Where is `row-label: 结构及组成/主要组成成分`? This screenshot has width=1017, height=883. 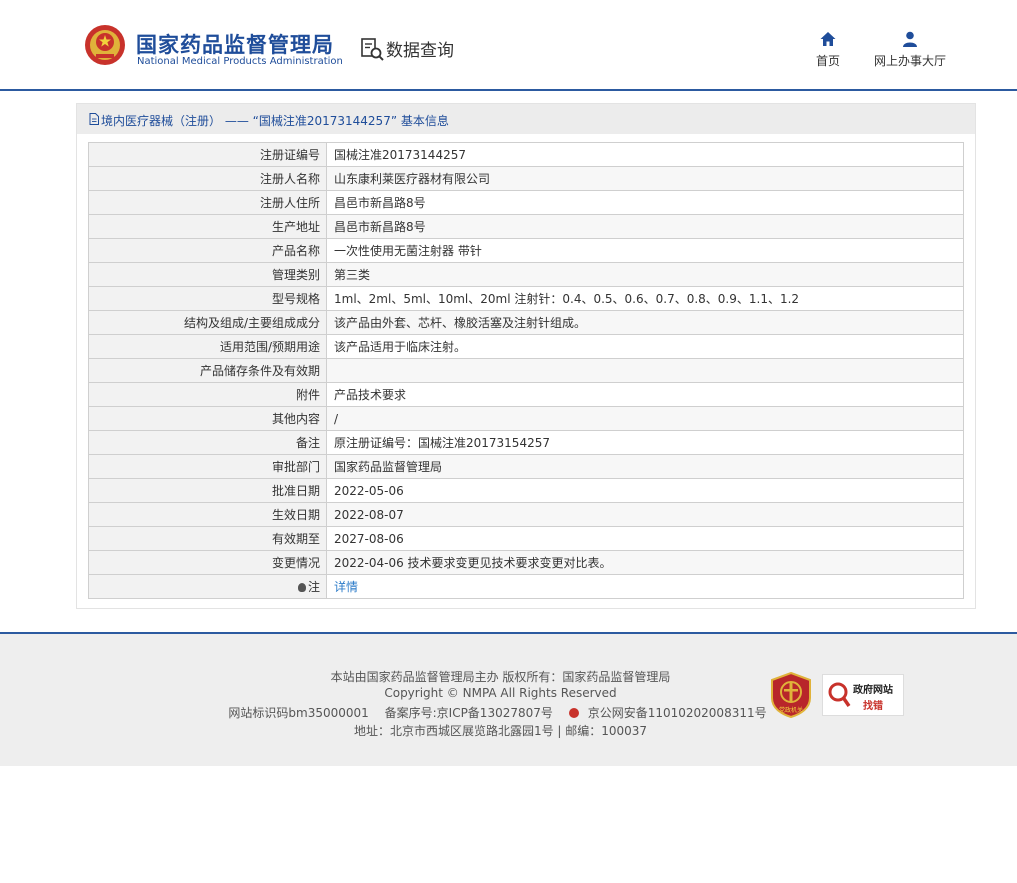 row-label: 结构及组成/主要组成成分 is located at coordinates (207, 322).